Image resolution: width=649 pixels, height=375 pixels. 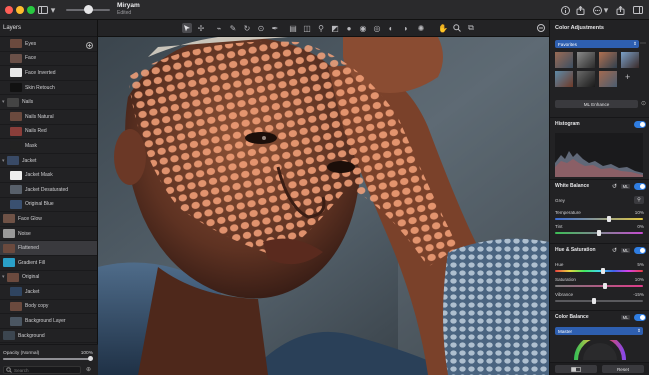 What do you see at coordinates (599, 286) in the screenshot?
I see `saturation-slider` at bounding box center [599, 286].